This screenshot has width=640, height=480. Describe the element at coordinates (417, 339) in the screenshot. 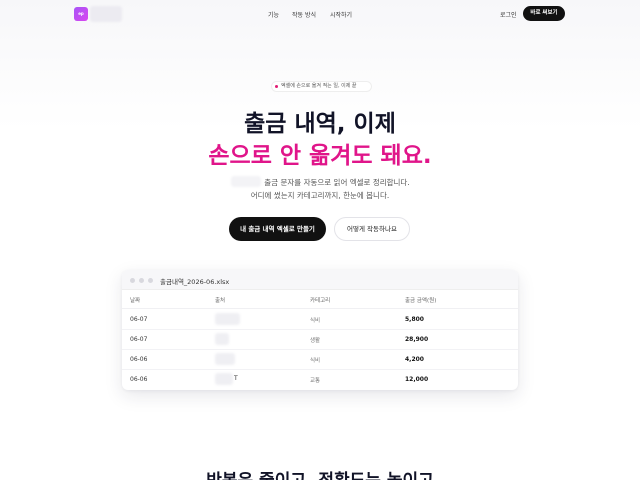

I see `row-amount: 28,900` at that location.